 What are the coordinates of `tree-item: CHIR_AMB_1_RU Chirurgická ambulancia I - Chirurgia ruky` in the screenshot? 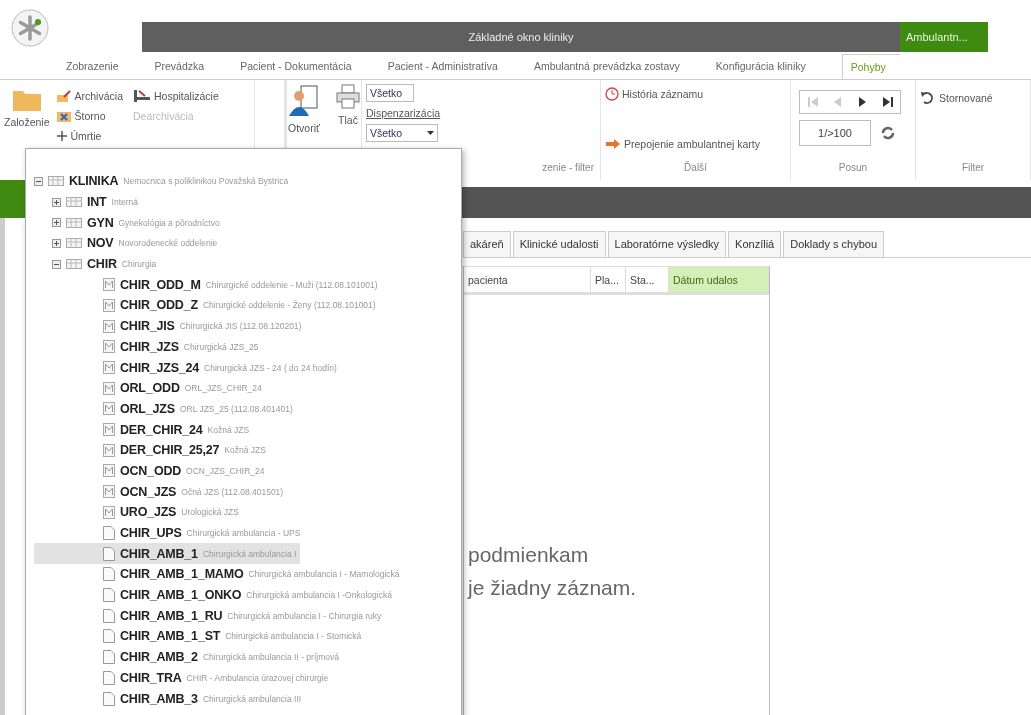 It's located at (210, 616).